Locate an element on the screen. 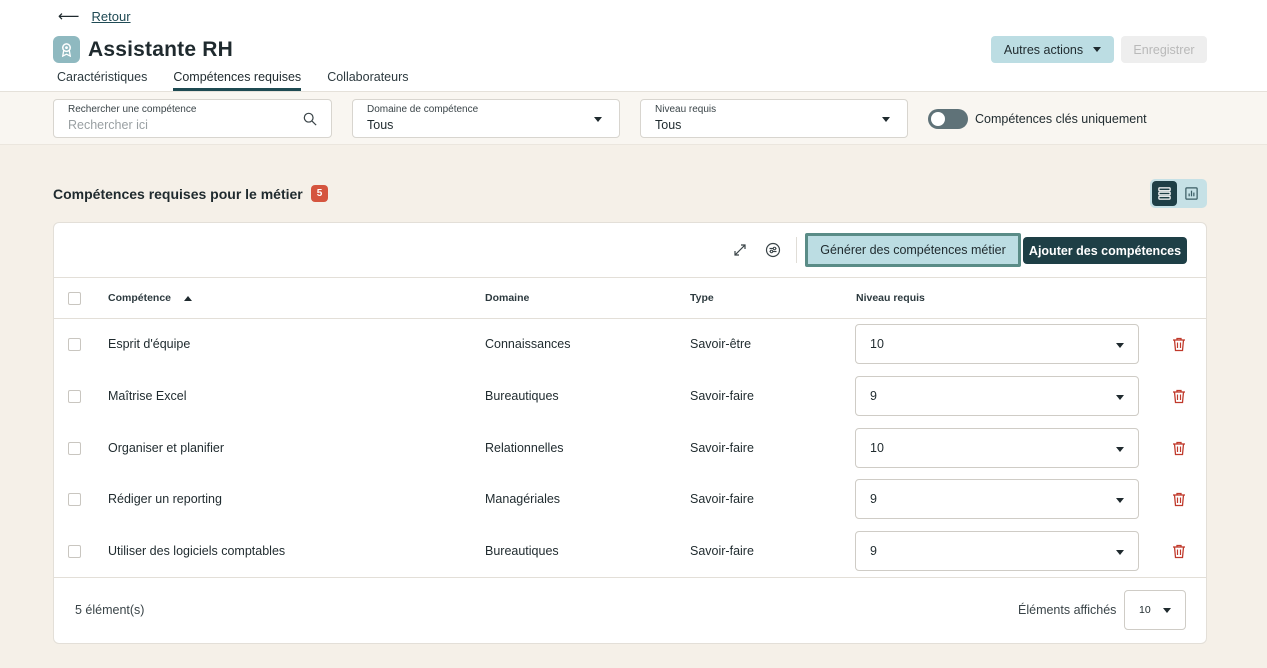  section-title: Compétences requises pour le métier is located at coordinates (178, 193).